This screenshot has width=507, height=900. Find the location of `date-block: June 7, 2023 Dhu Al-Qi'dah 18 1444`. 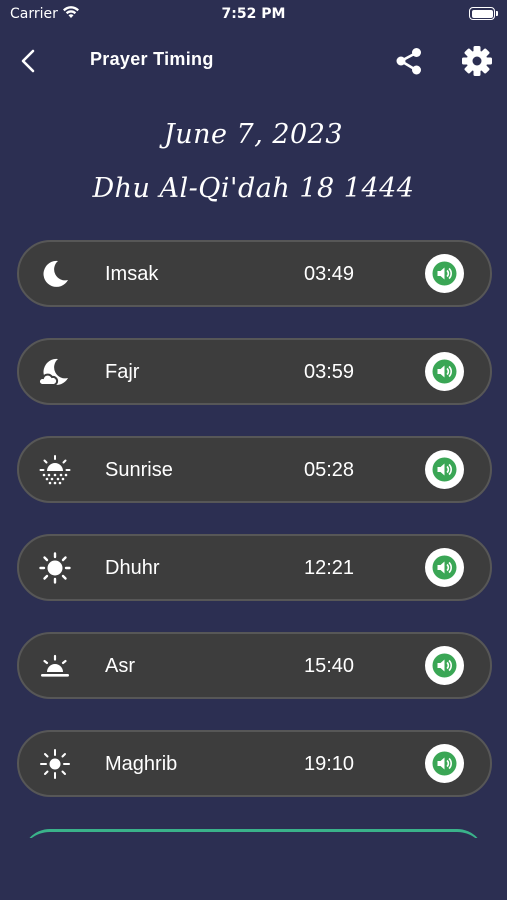

date-block: June 7, 2023 Dhu Al-Qi'dah 18 1444 is located at coordinates (253, 162).